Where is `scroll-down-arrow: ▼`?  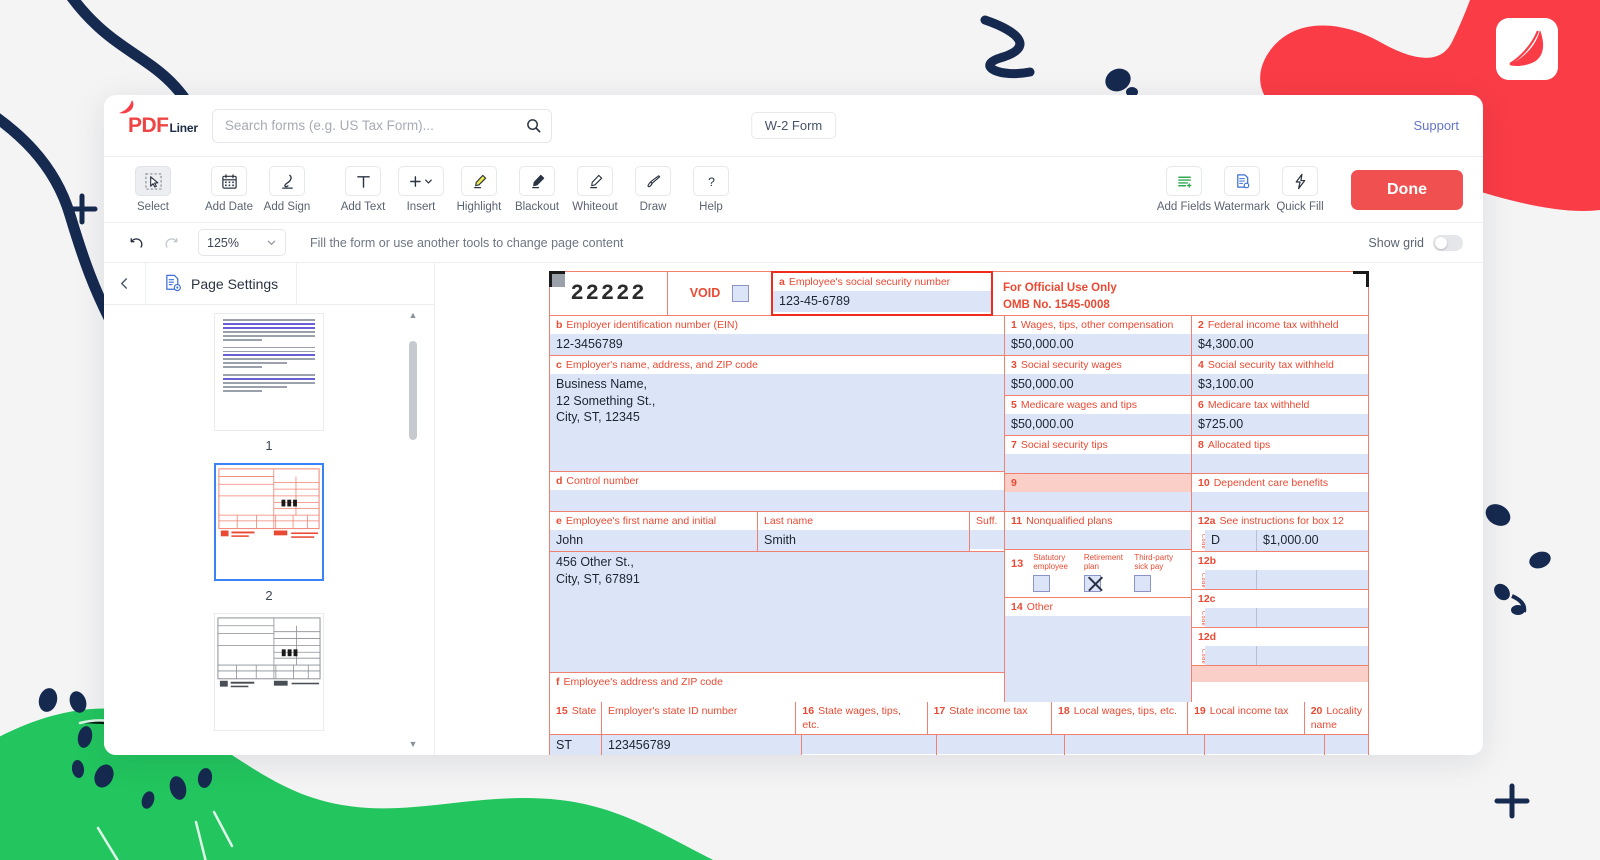
scroll-down-arrow: ▼ is located at coordinates (413, 744).